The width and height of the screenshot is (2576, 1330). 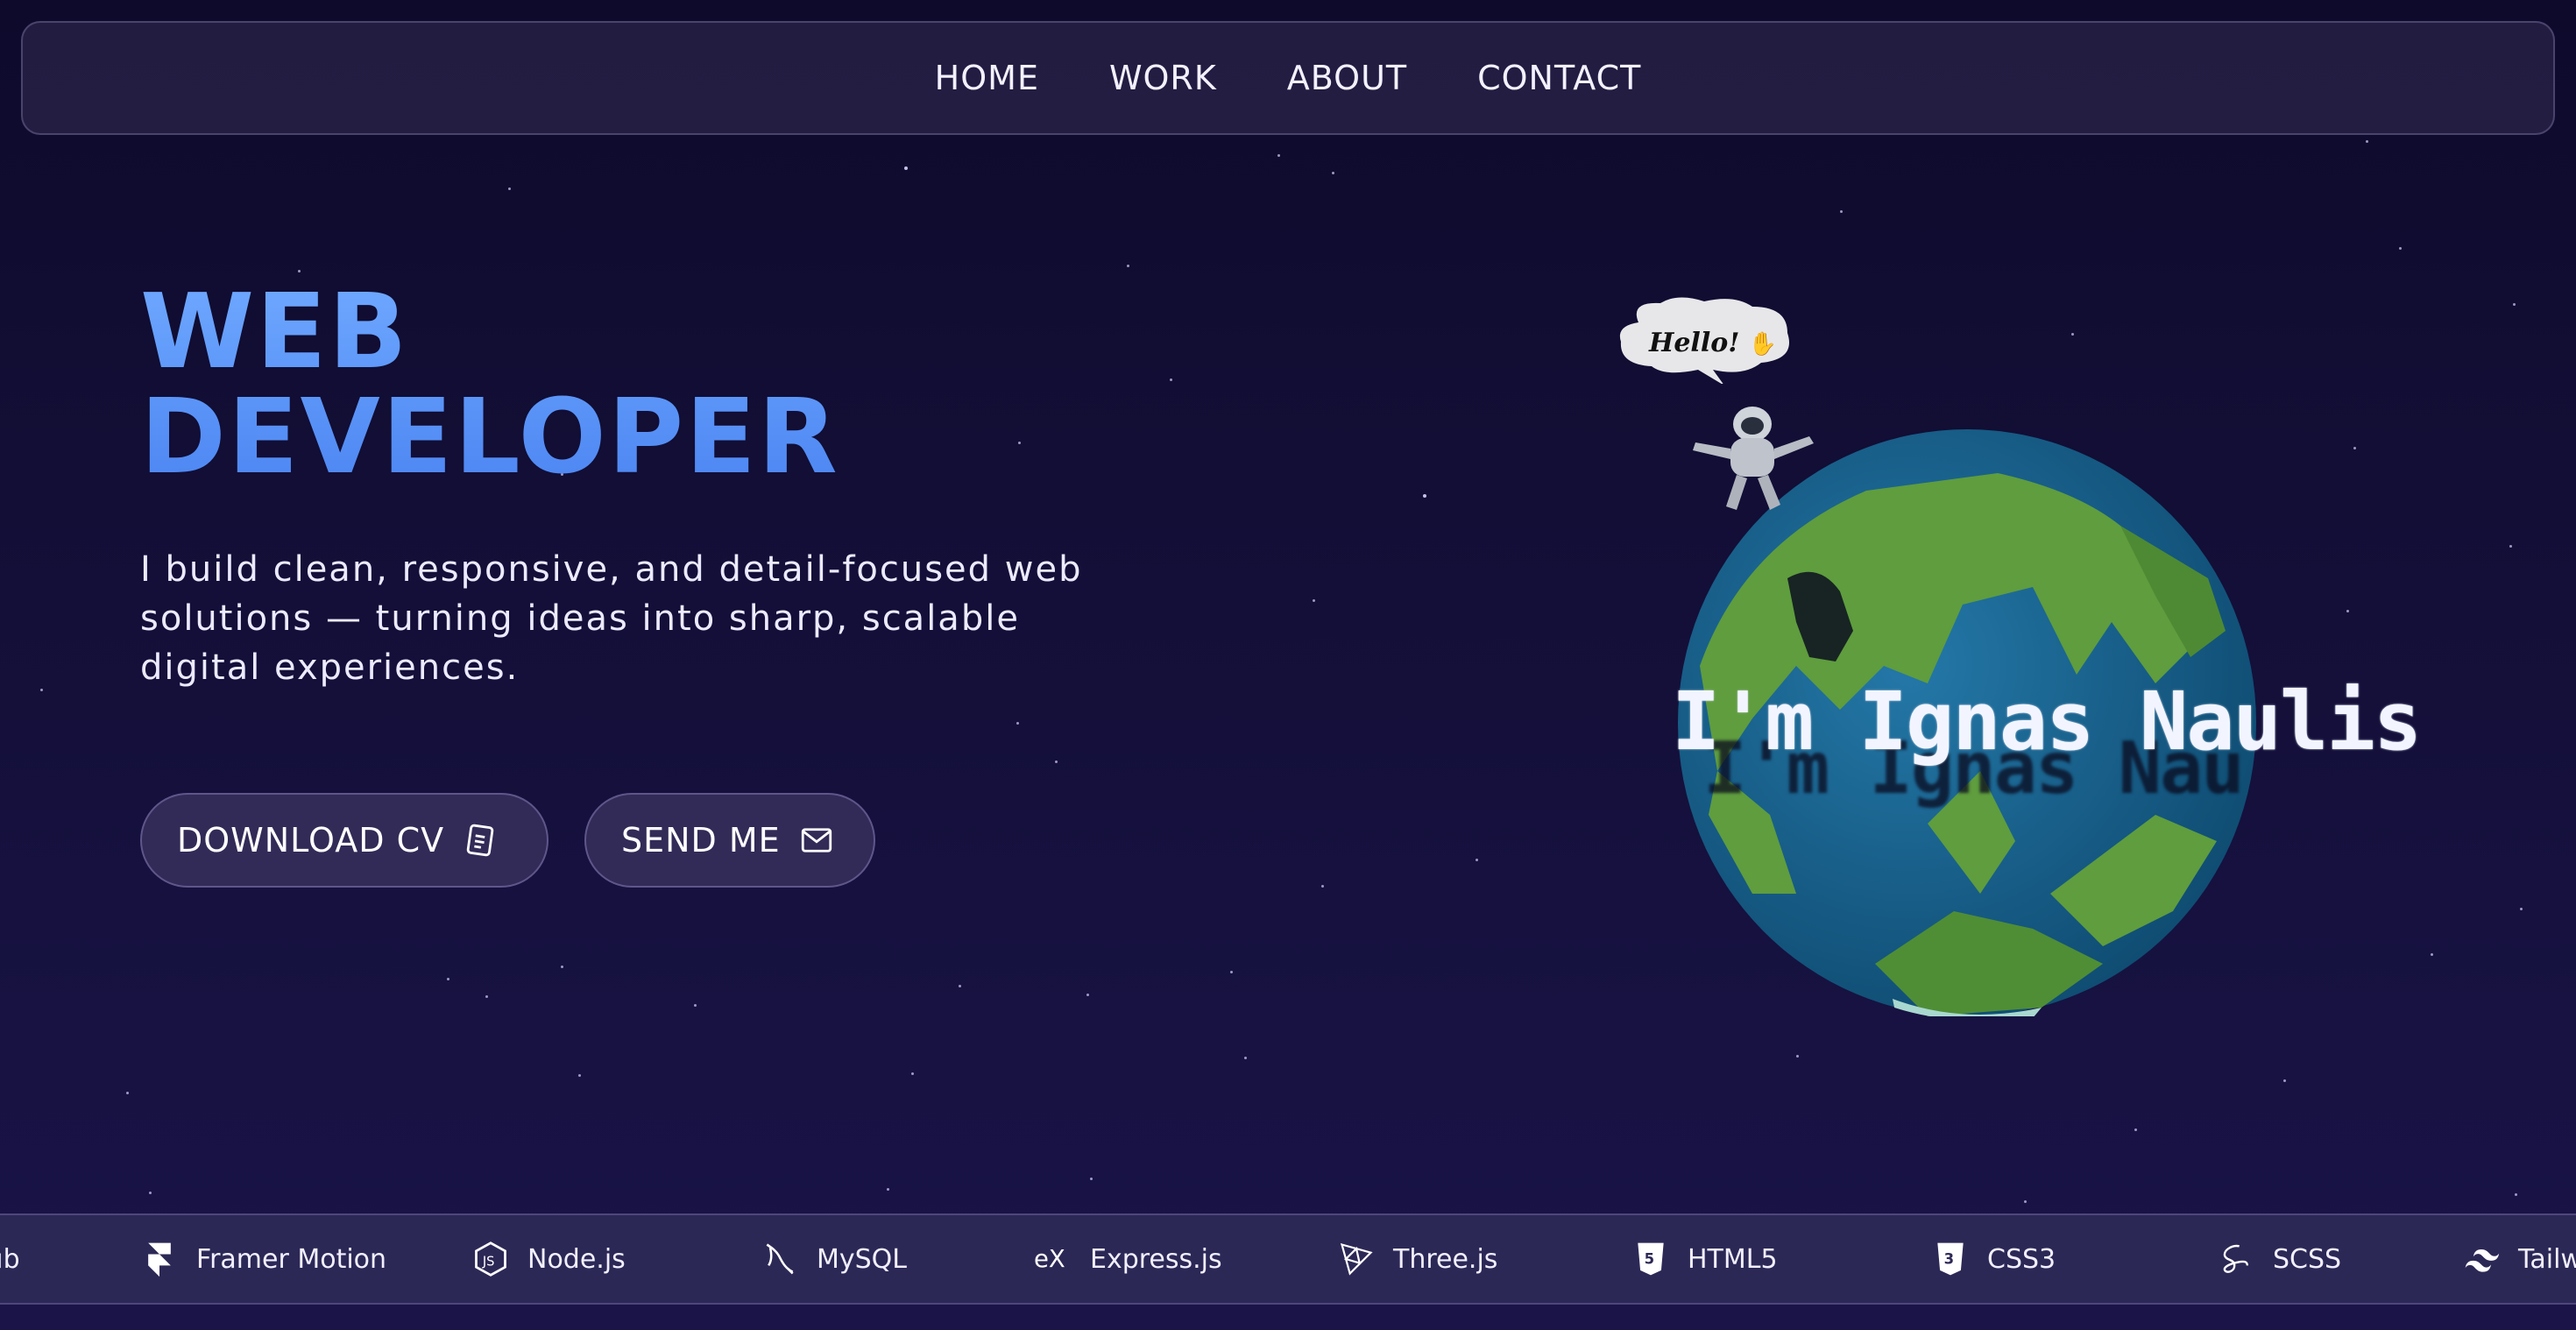 I want to click on ticker-item: MySQL, so click(x=834, y=1259).